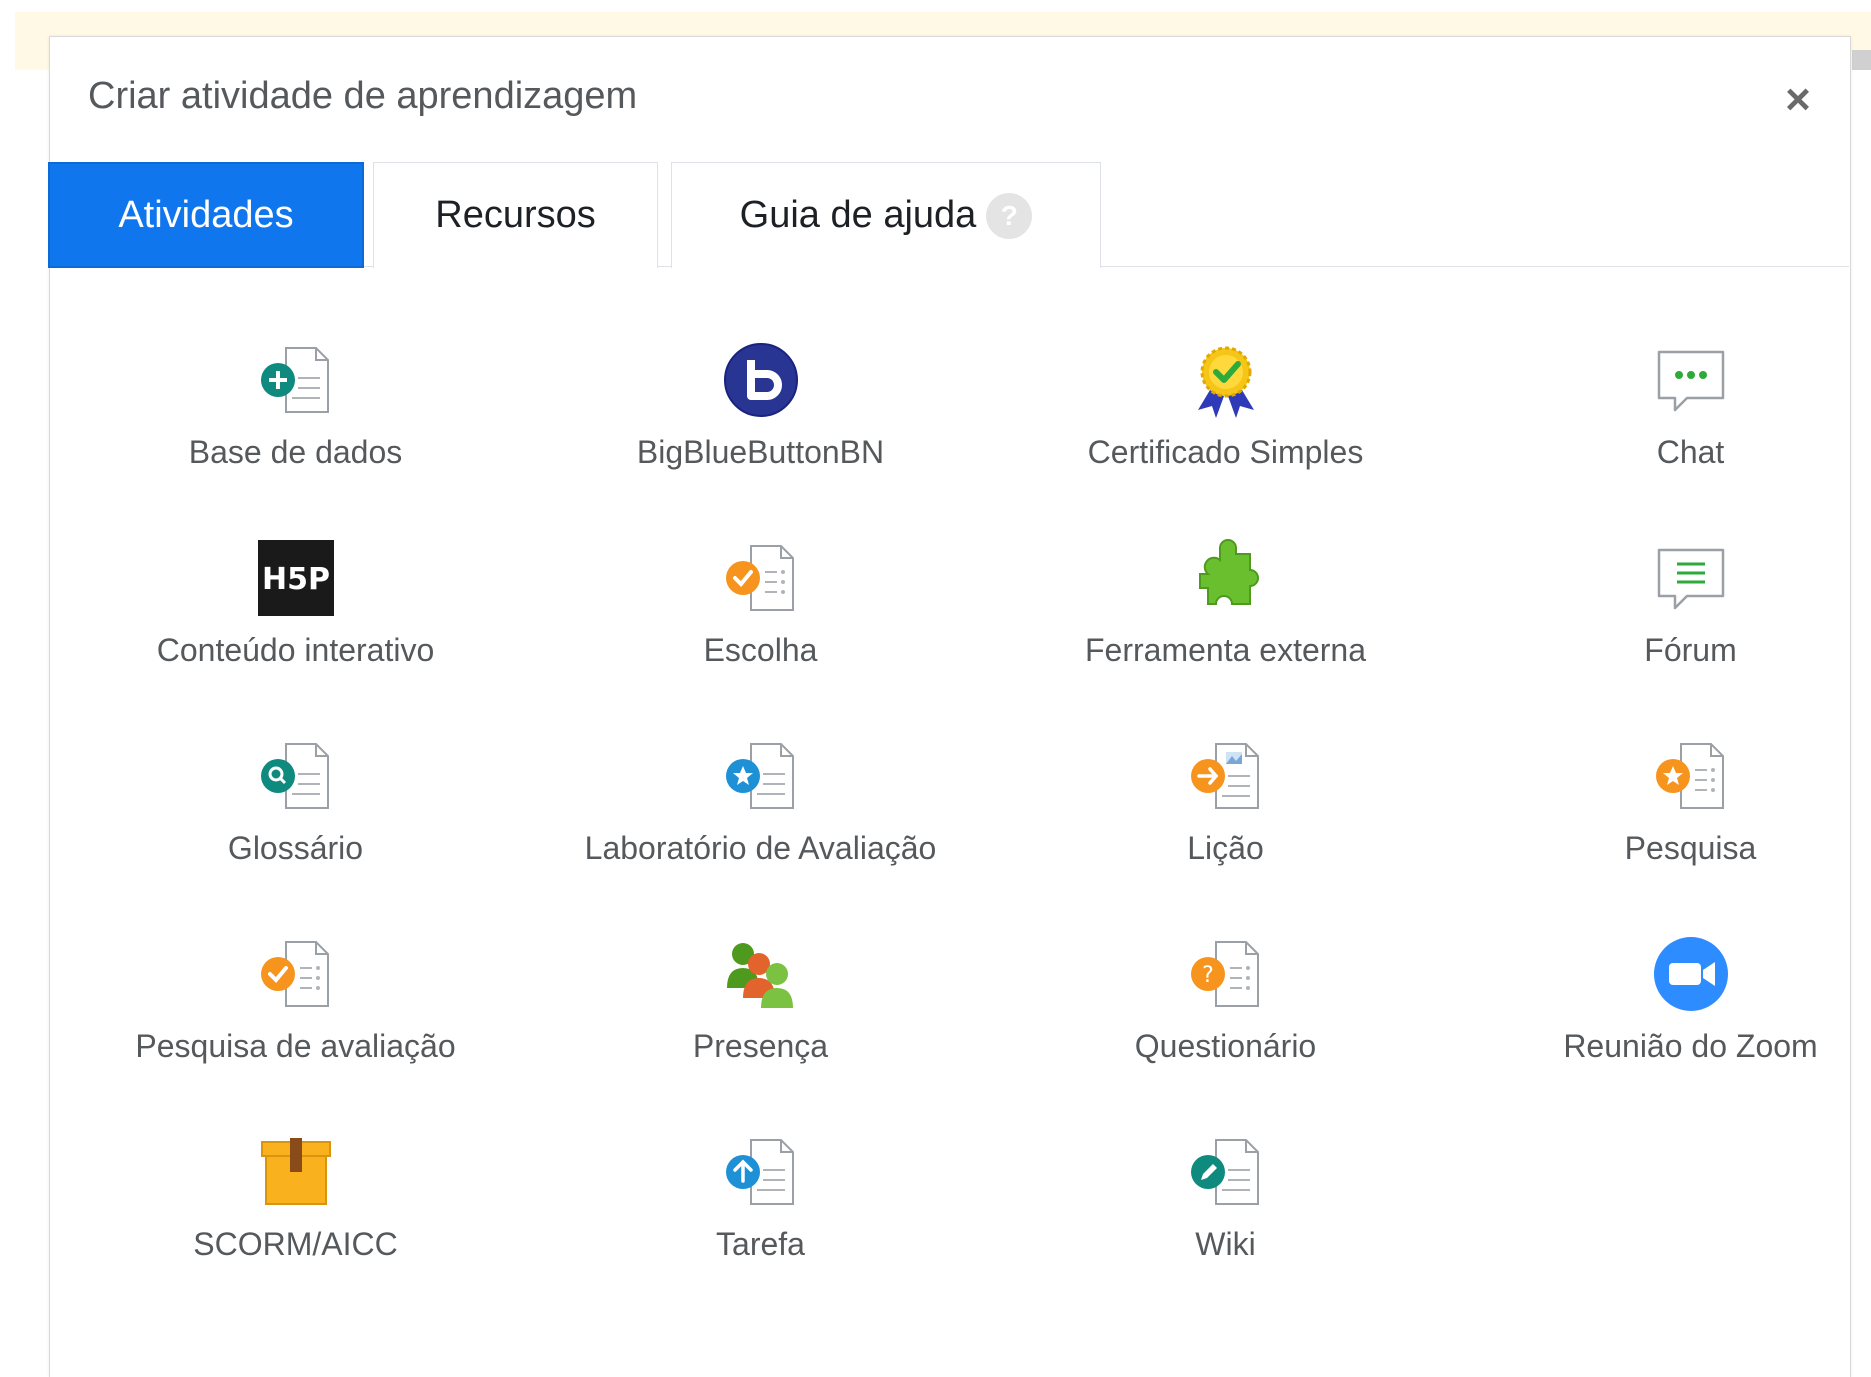 The width and height of the screenshot is (1871, 1377). I want to click on wiki-icon, so click(1226, 1172).